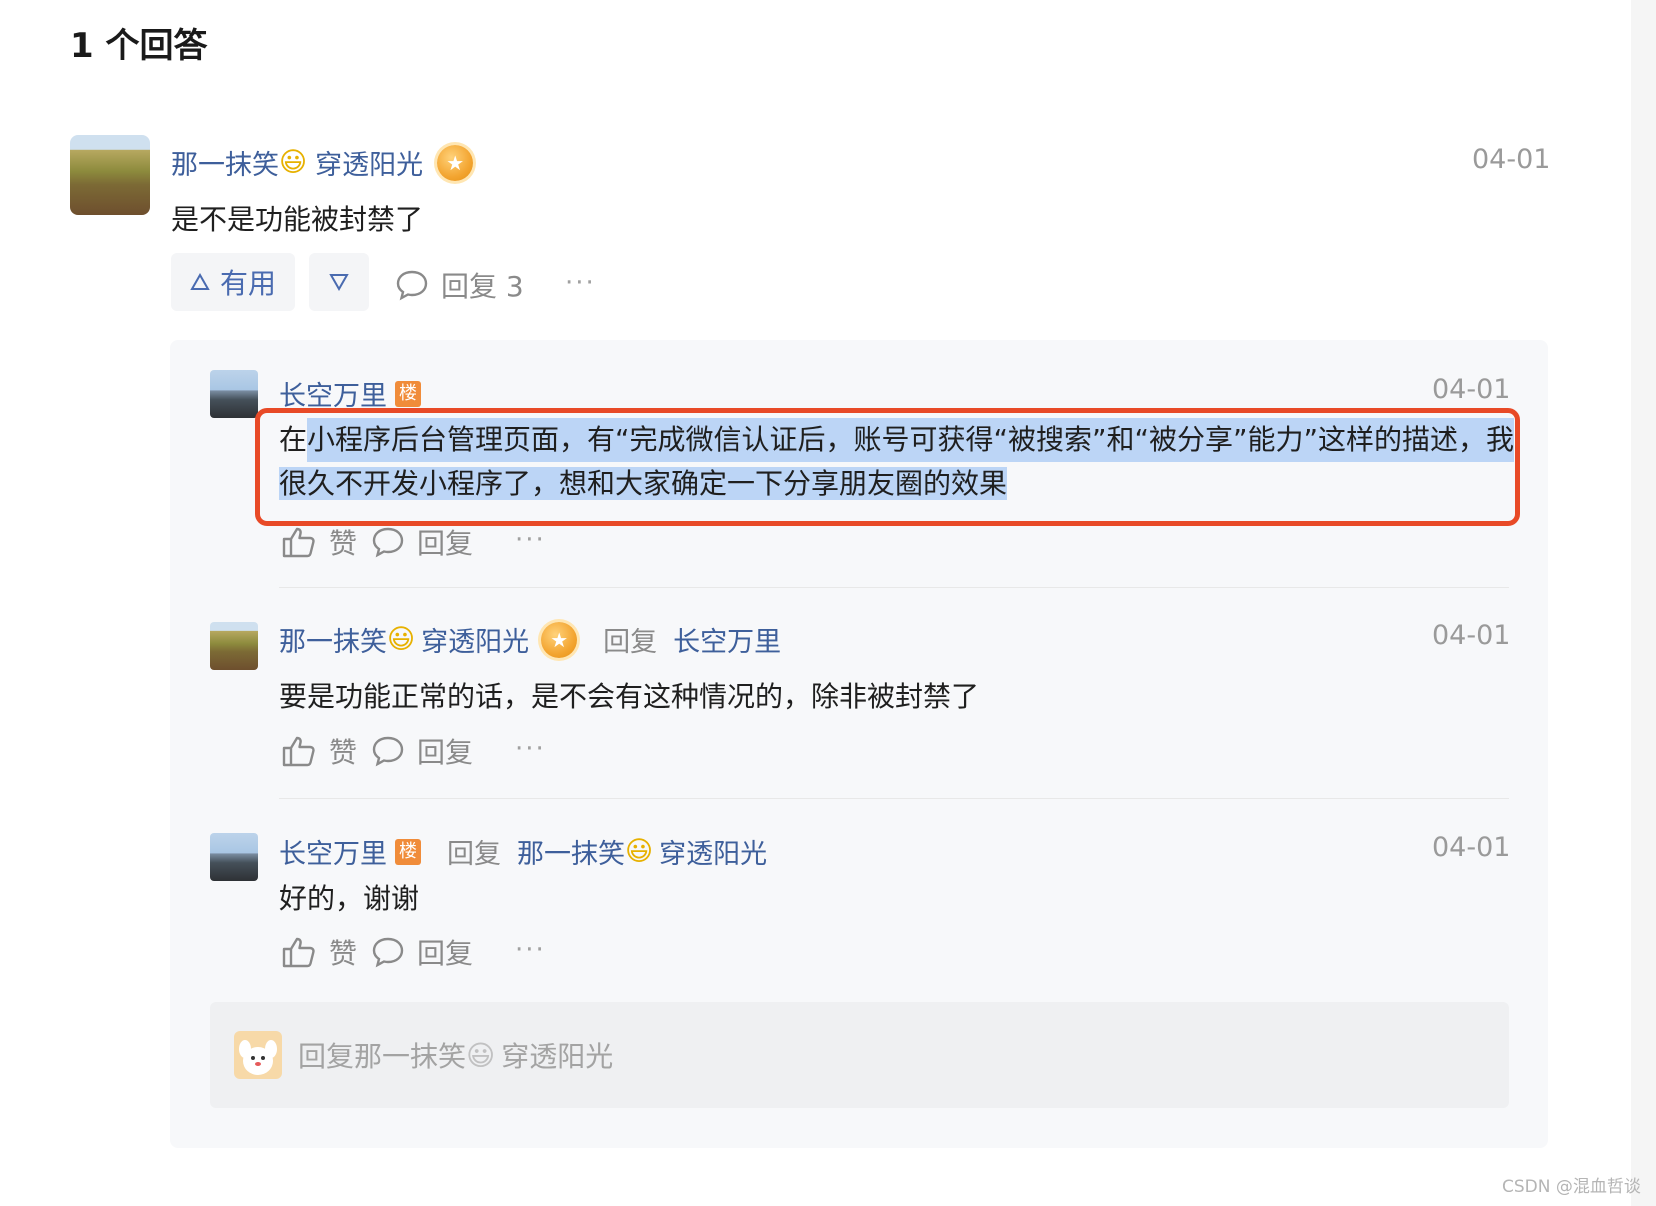  What do you see at coordinates (557, 1056) in the screenshot?
I see `placeholder-suffix: 穿透阳光` at bounding box center [557, 1056].